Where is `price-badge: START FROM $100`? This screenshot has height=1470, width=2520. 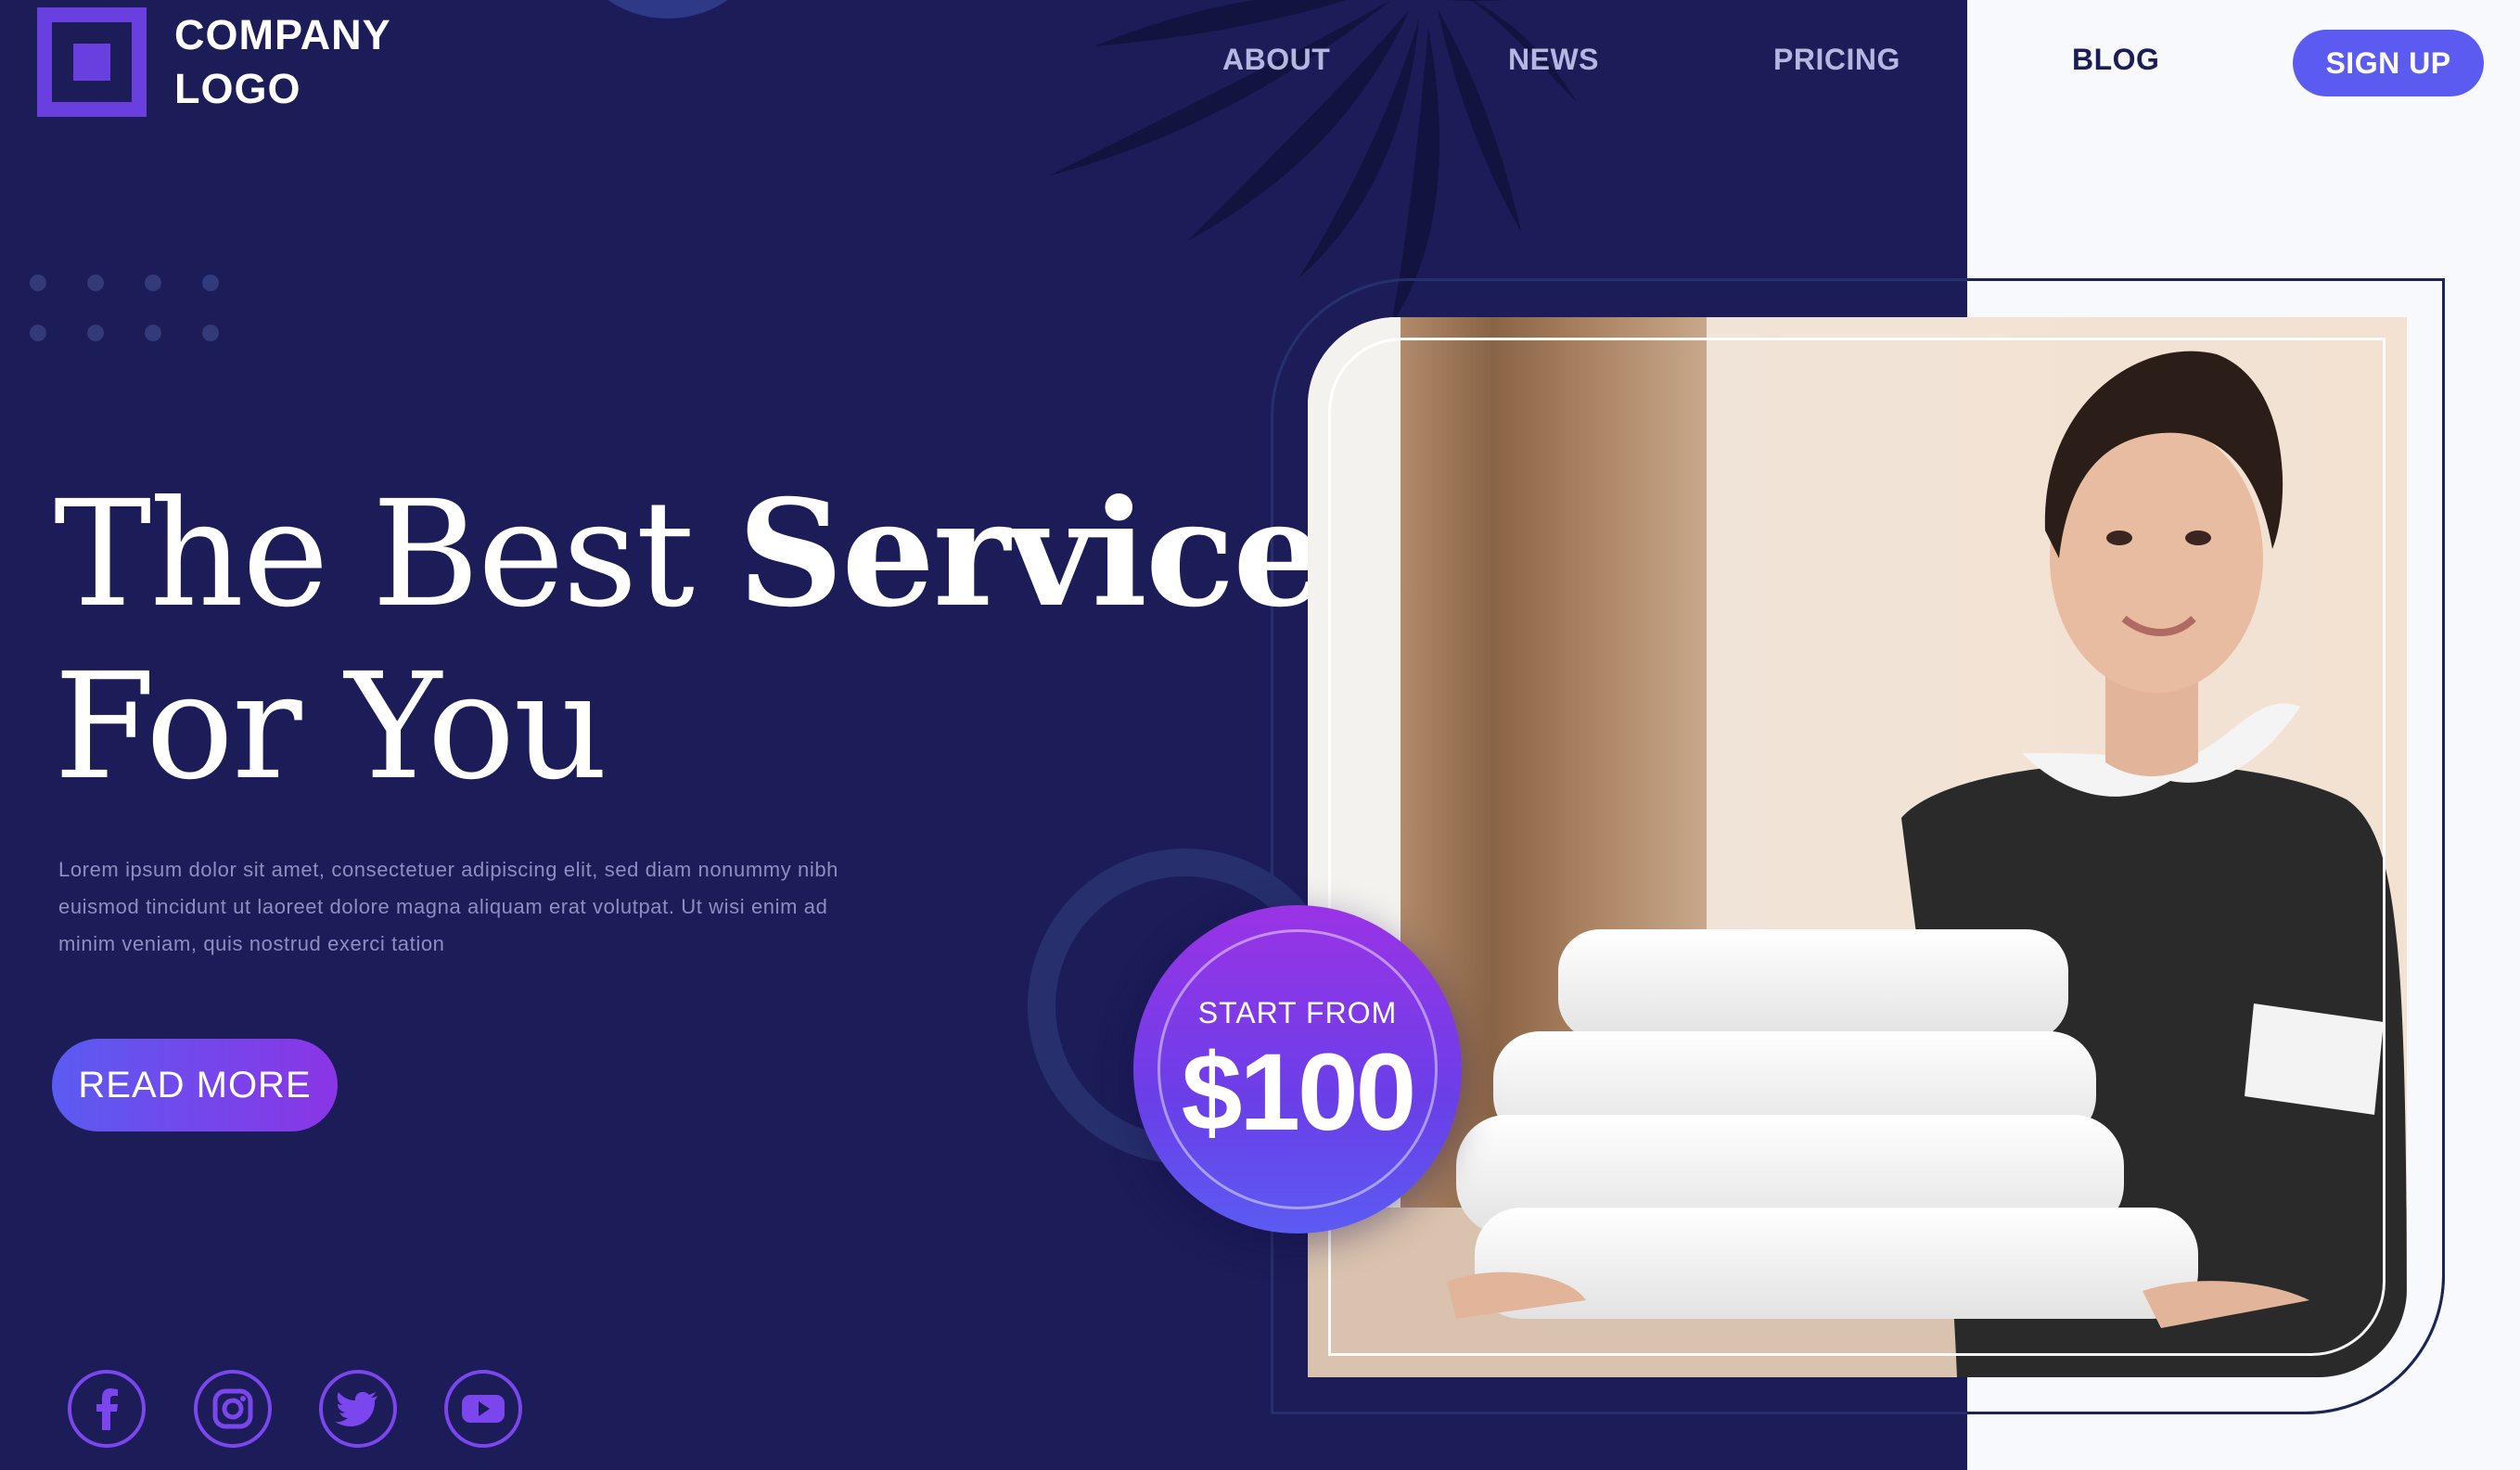 price-badge: START FROM $100 is located at coordinates (1297, 1069).